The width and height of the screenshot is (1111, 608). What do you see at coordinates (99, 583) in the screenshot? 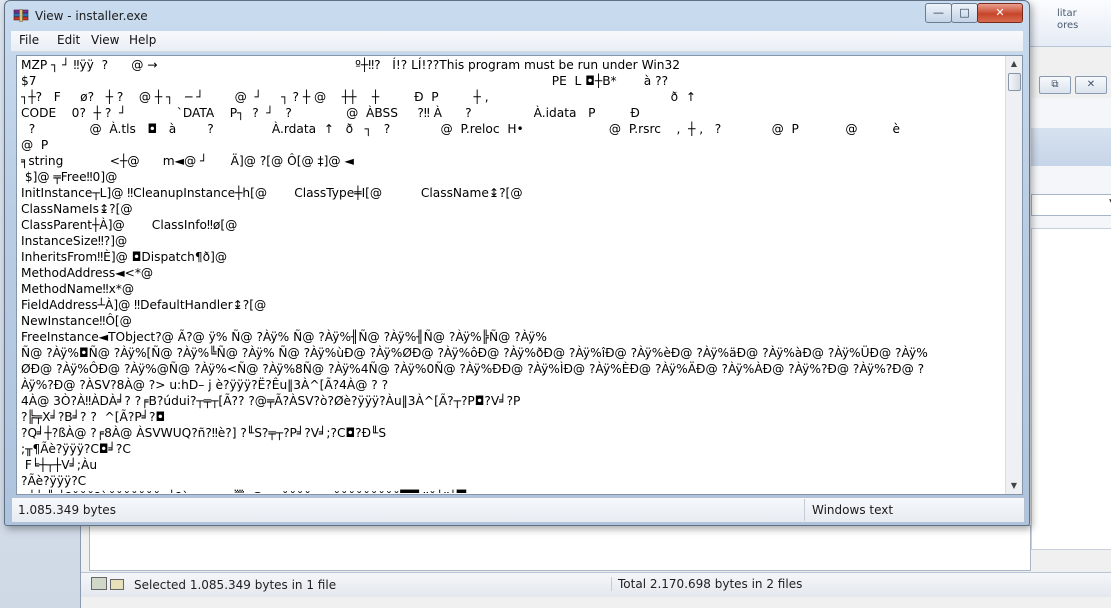
I see `drive-icon` at bounding box center [99, 583].